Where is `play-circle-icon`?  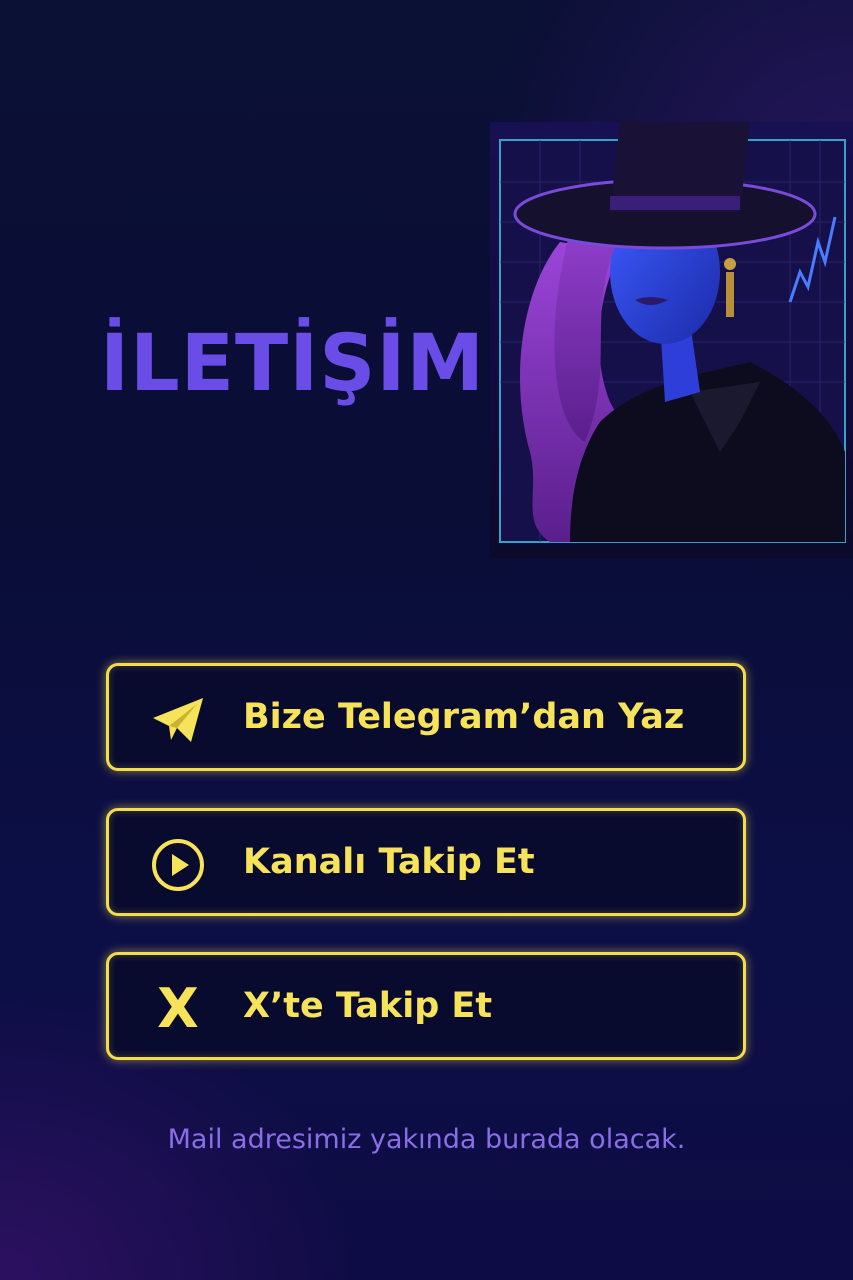
play-circle-icon is located at coordinates (178, 865).